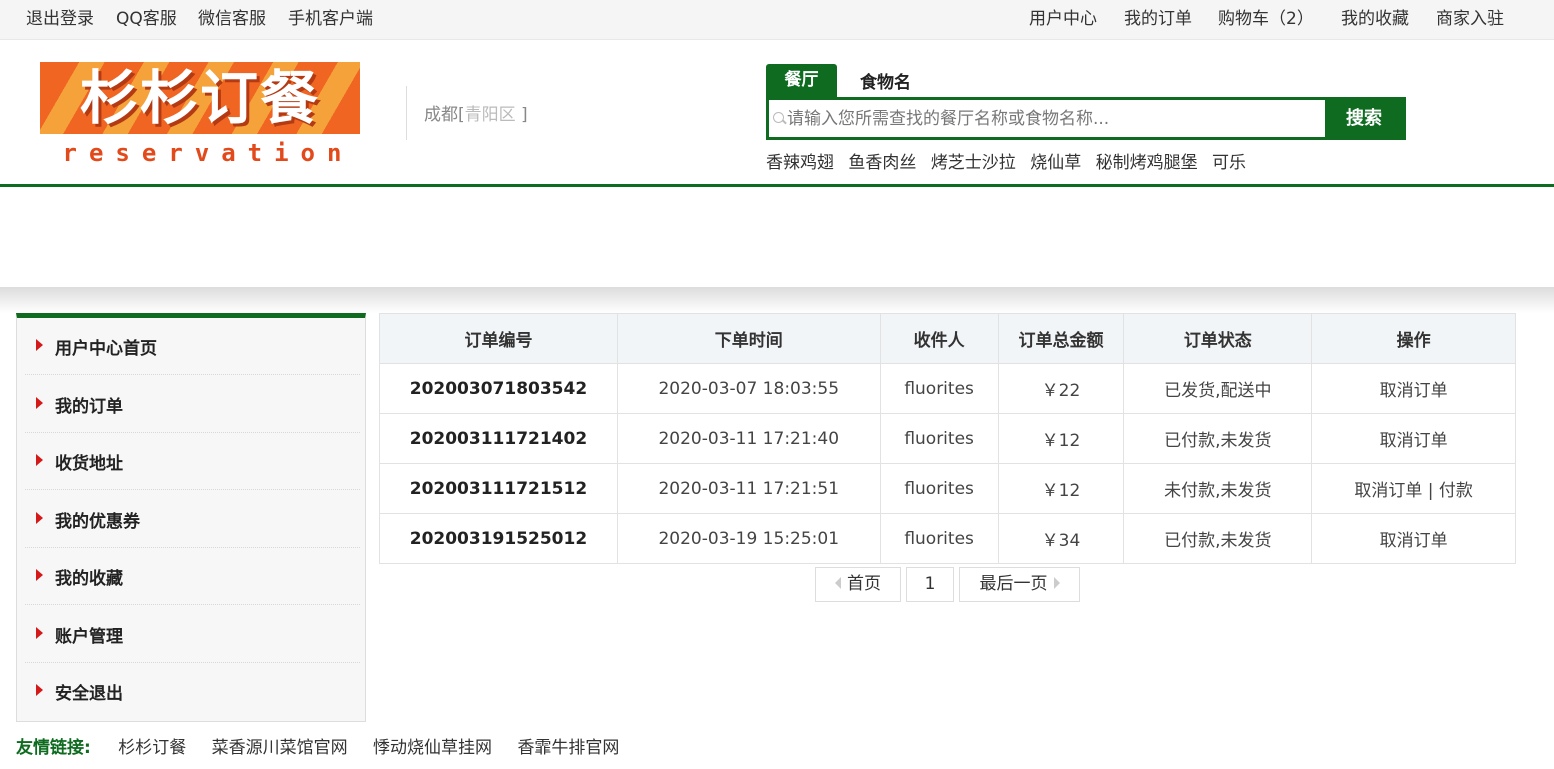  Describe the element at coordinates (200, 98) in the screenshot. I see `logo-banner: 杉杉订餐` at that location.